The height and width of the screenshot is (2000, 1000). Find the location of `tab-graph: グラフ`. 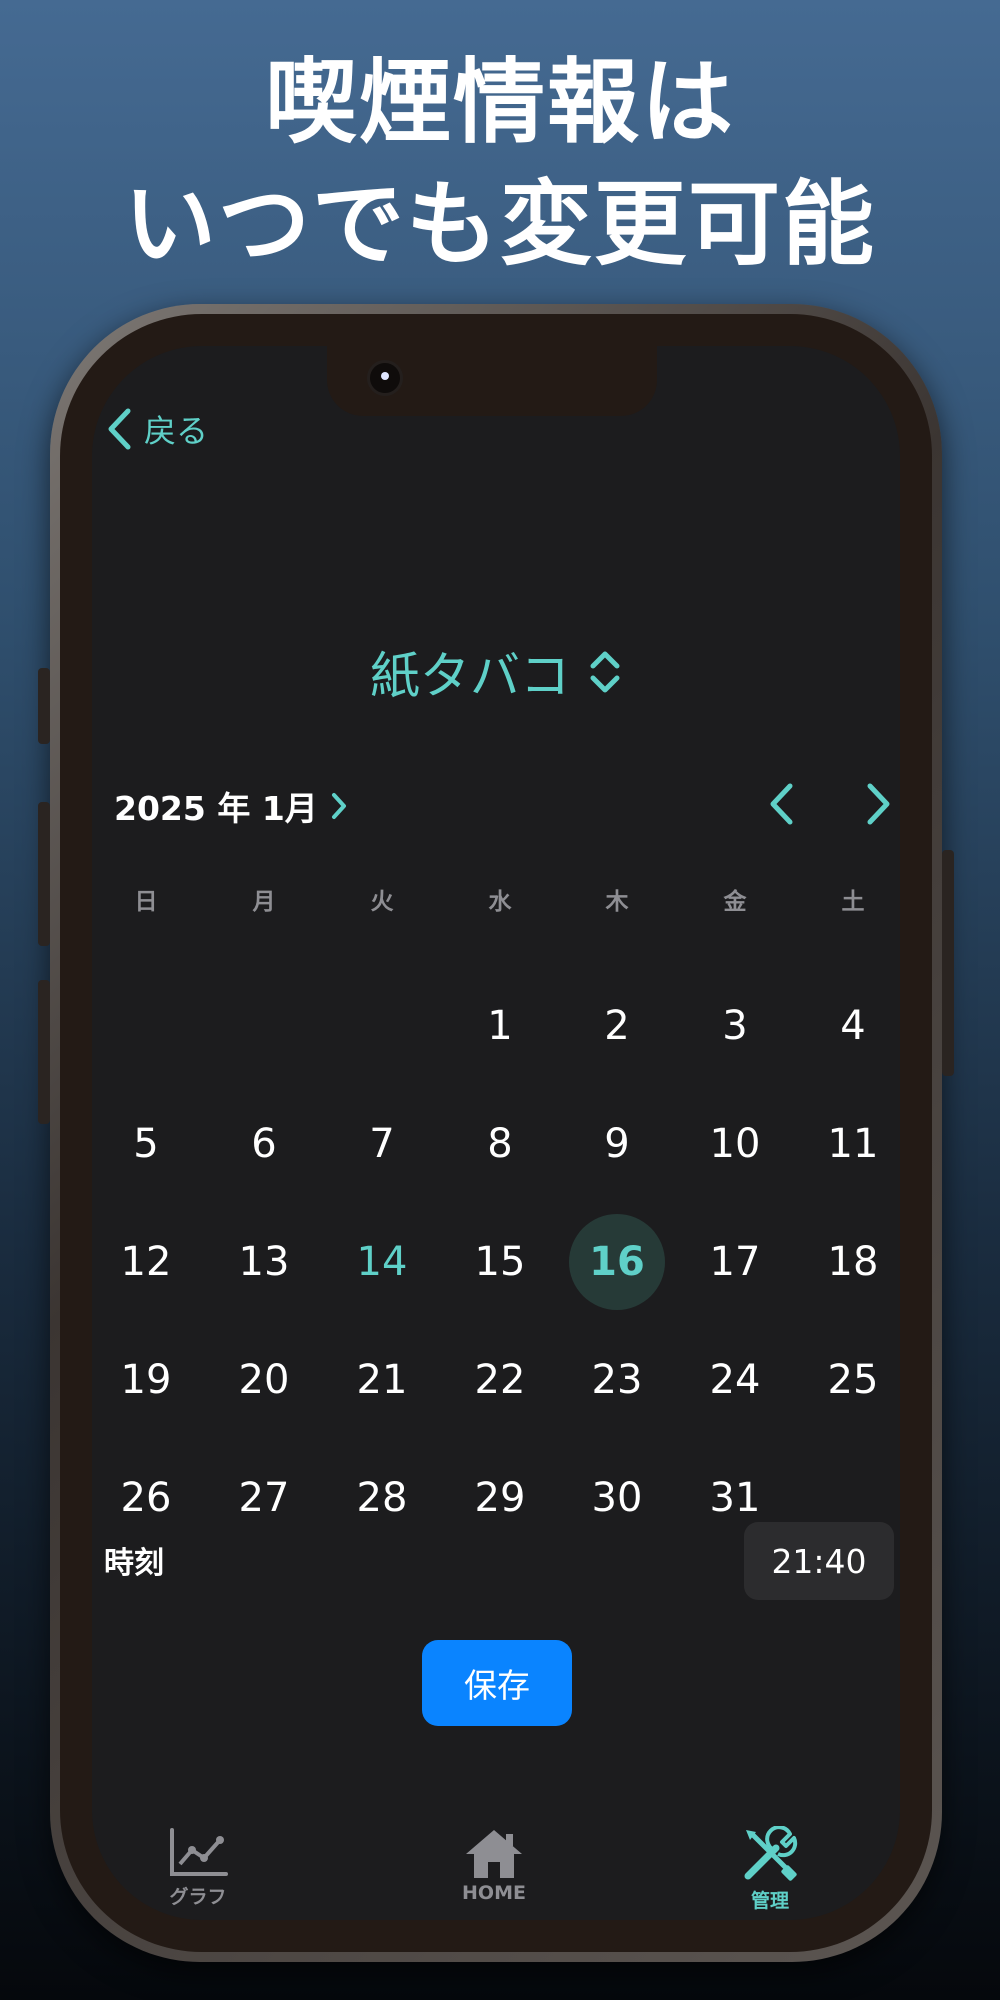

tab-graph: グラフ is located at coordinates (198, 1867).